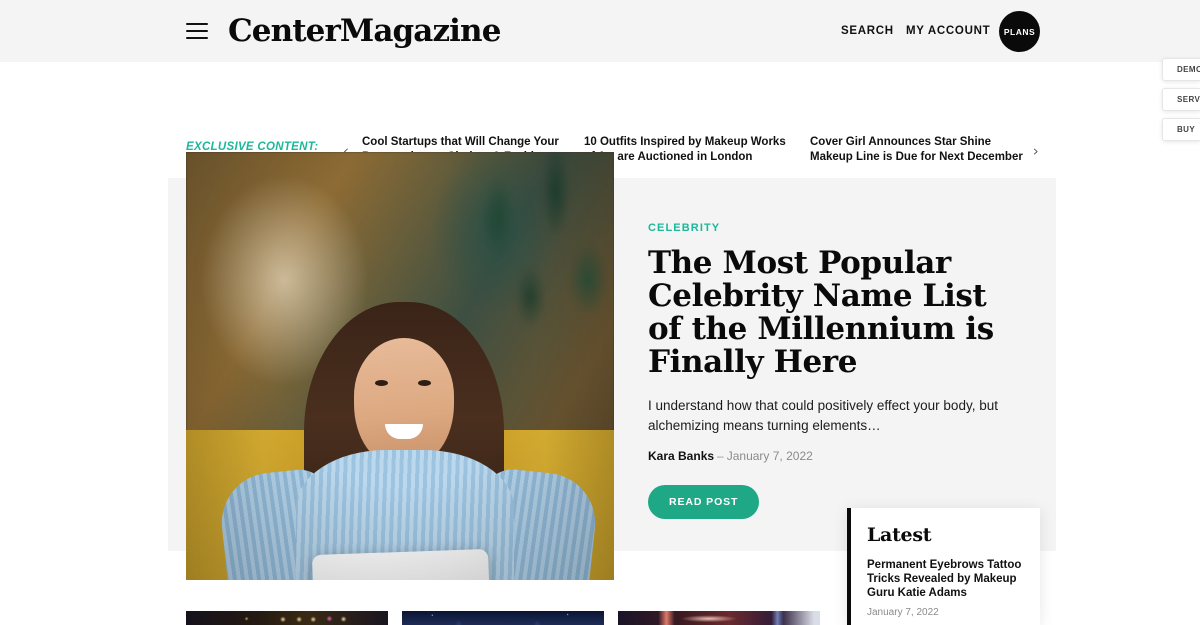  I want to click on hero-date: January 7, 2022, so click(769, 456).